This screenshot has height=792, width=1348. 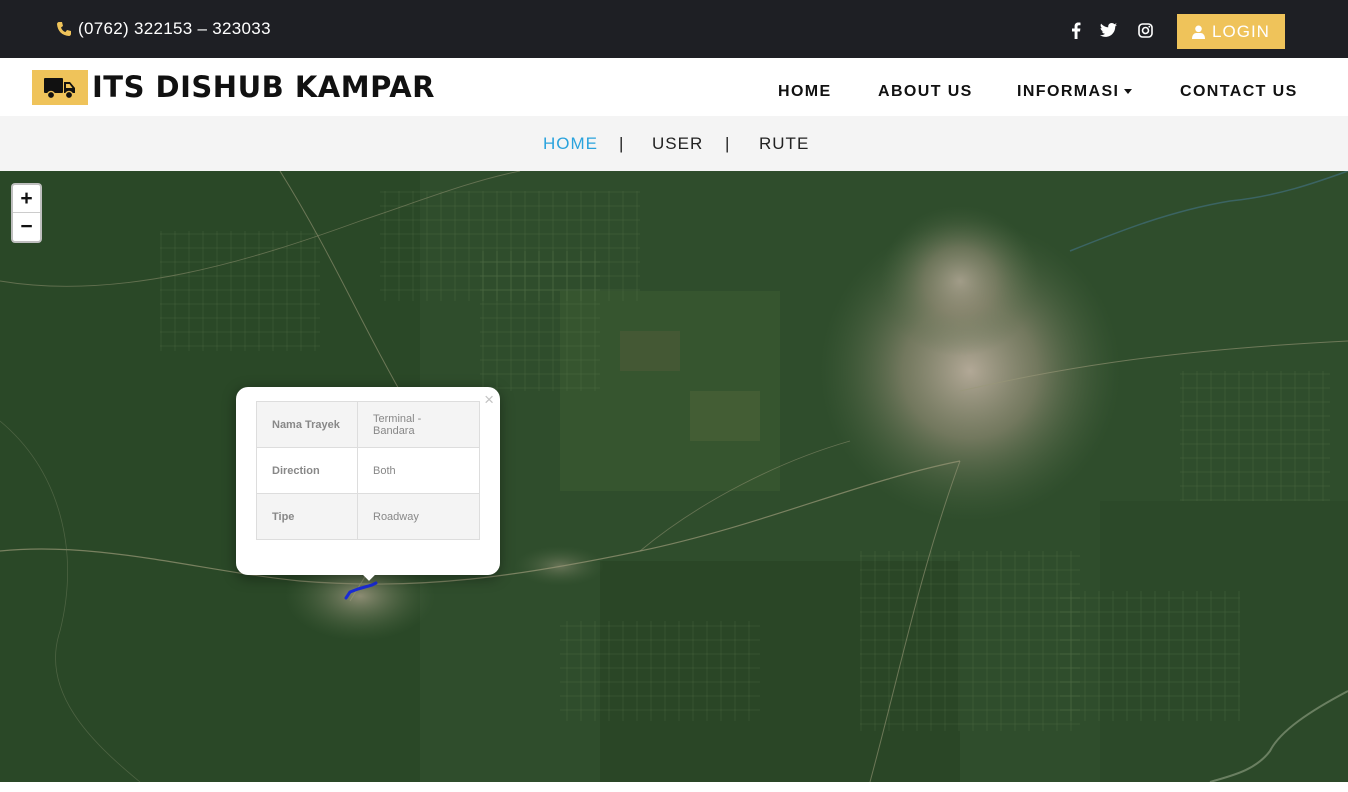 What do you see at coordinates (1068, 91) in the screenshot?
I see `nav-informasi-label: INFORMASI` at bounding box center [1068, 91].